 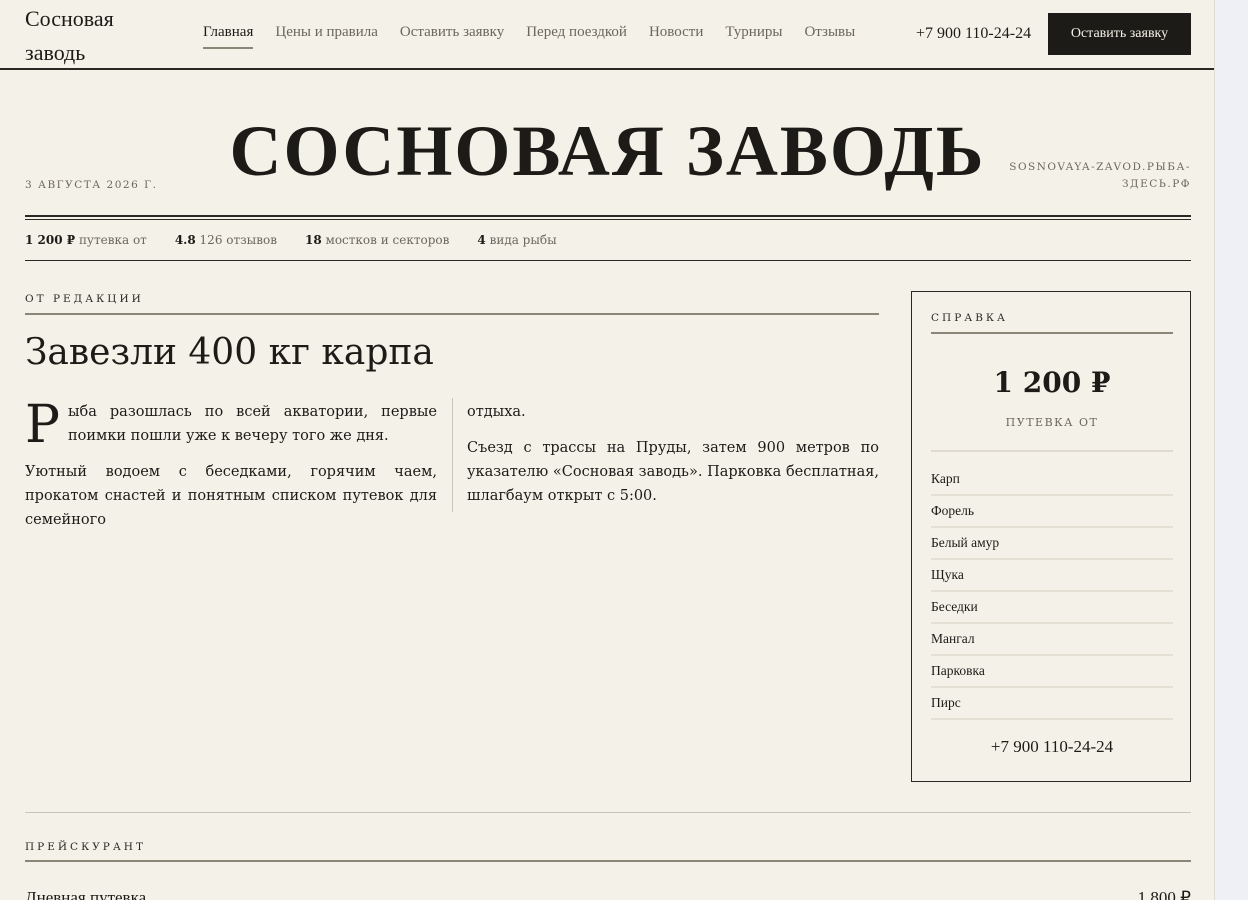 I want to click on stats-divider, so click(x=608, y=260).